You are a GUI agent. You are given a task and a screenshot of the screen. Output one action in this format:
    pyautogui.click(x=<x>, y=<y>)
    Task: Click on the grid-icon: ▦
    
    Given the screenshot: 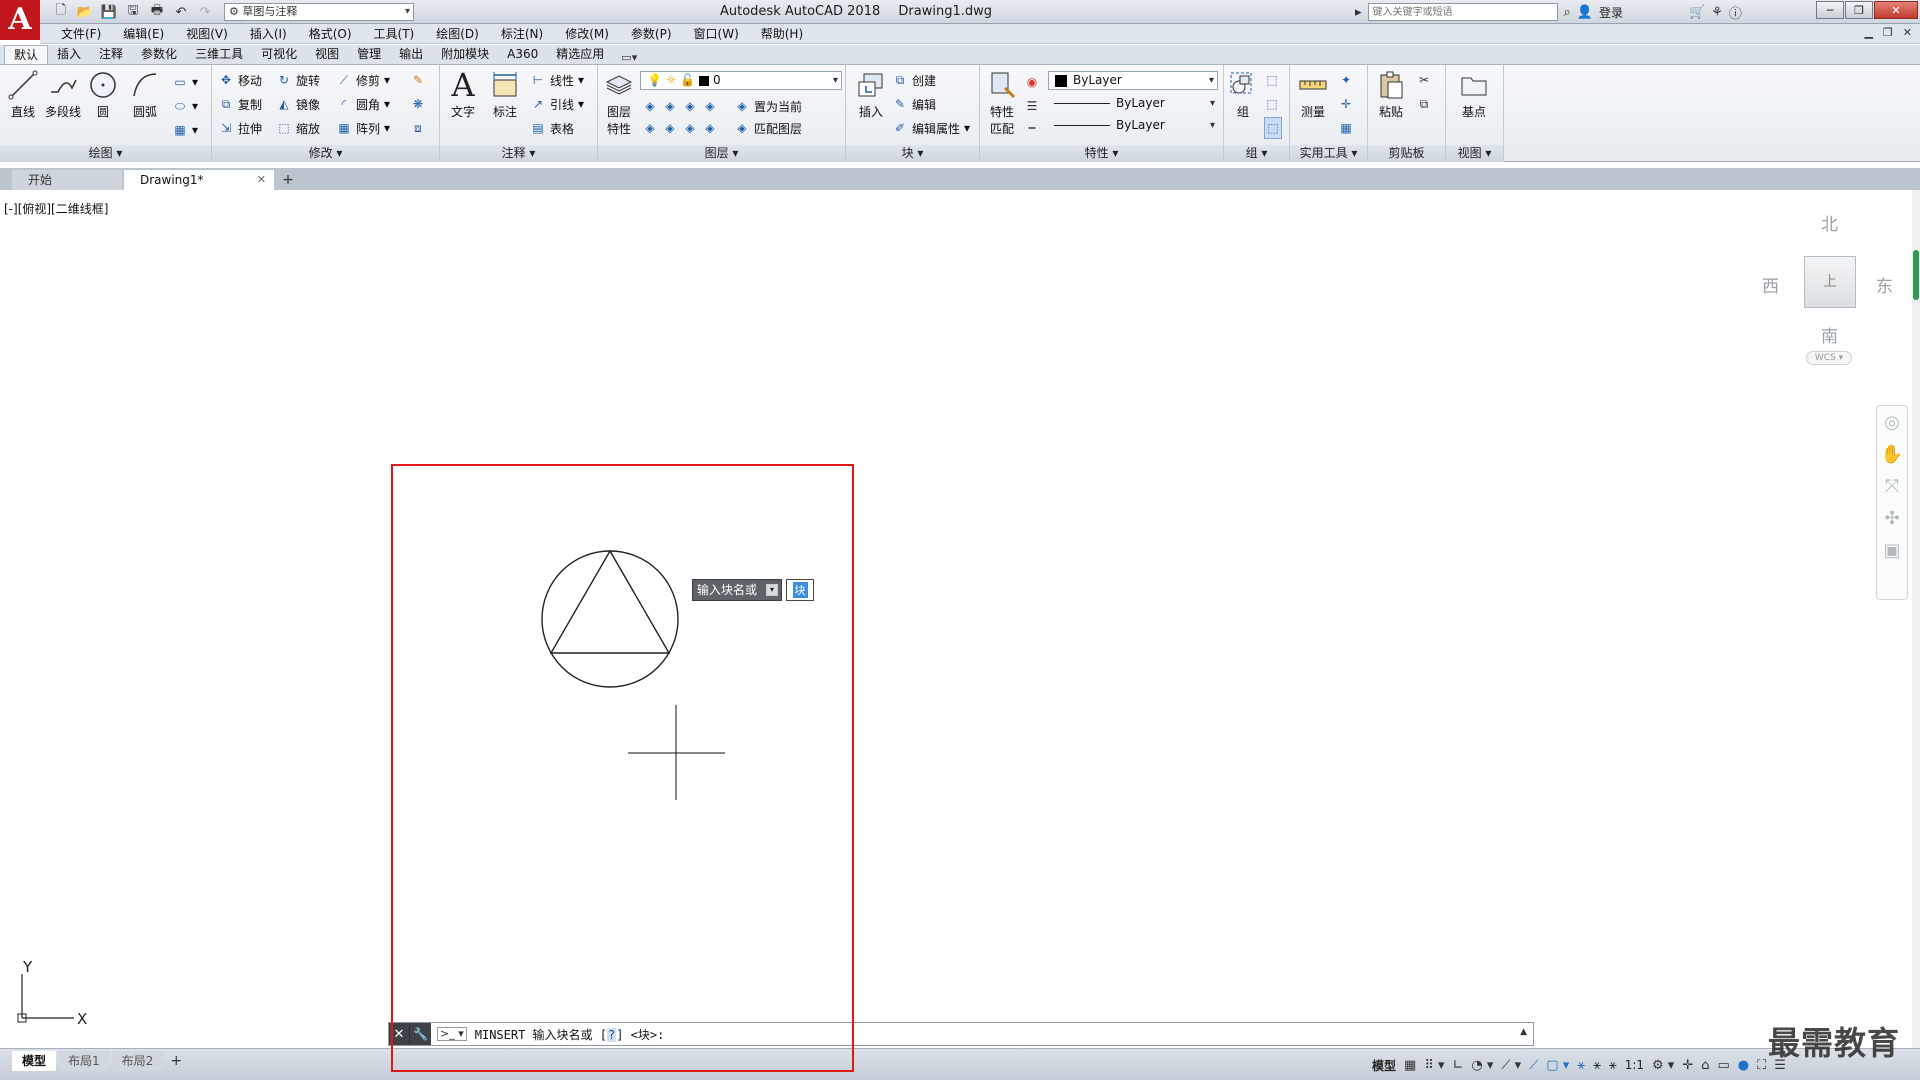 What is the action you would take?
    pyautogui.click(x=1410, y=1065)
    